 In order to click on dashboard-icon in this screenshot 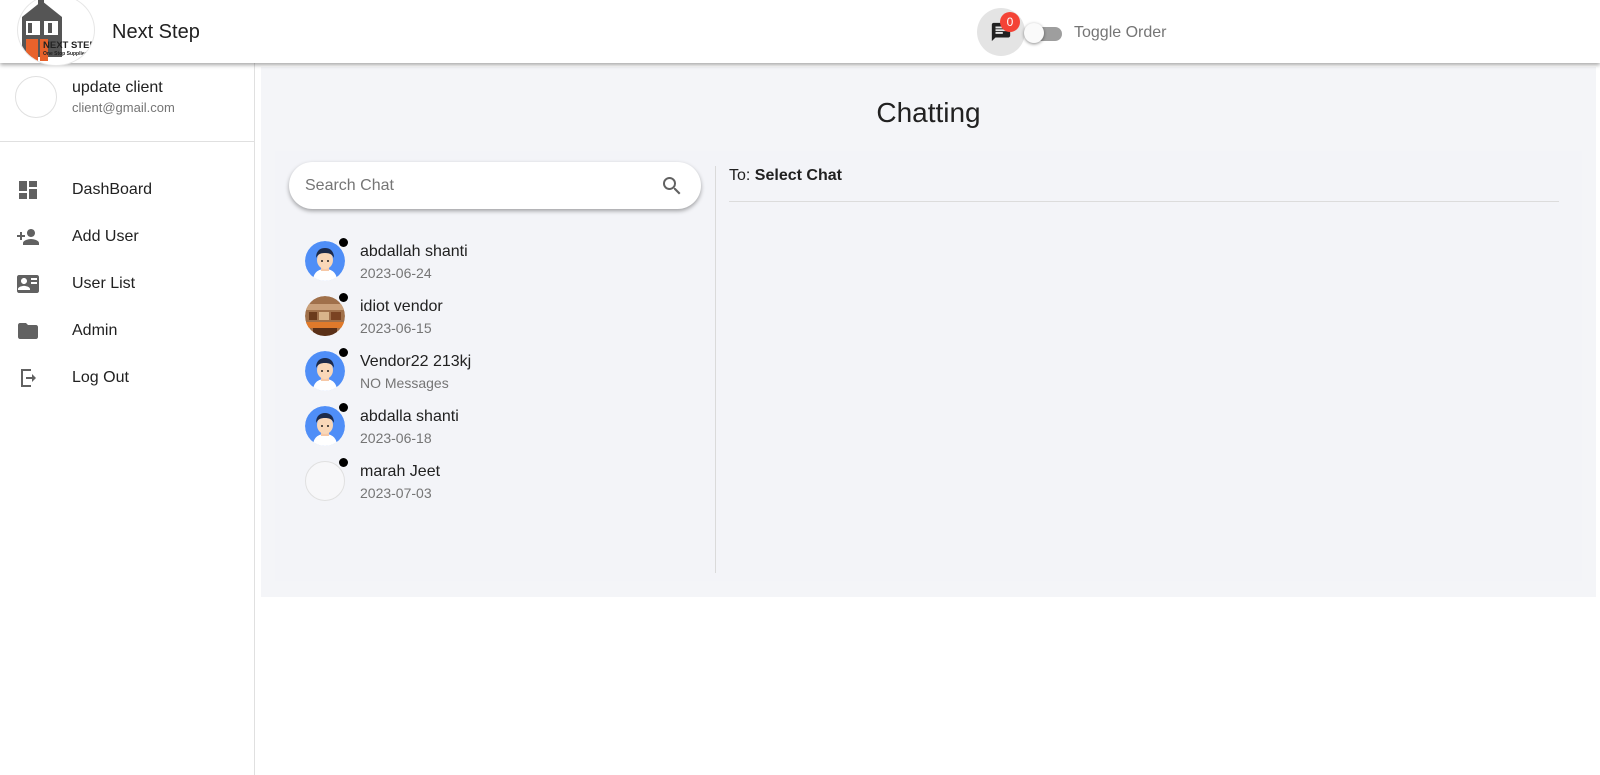, I will do `click(28, 190)`.